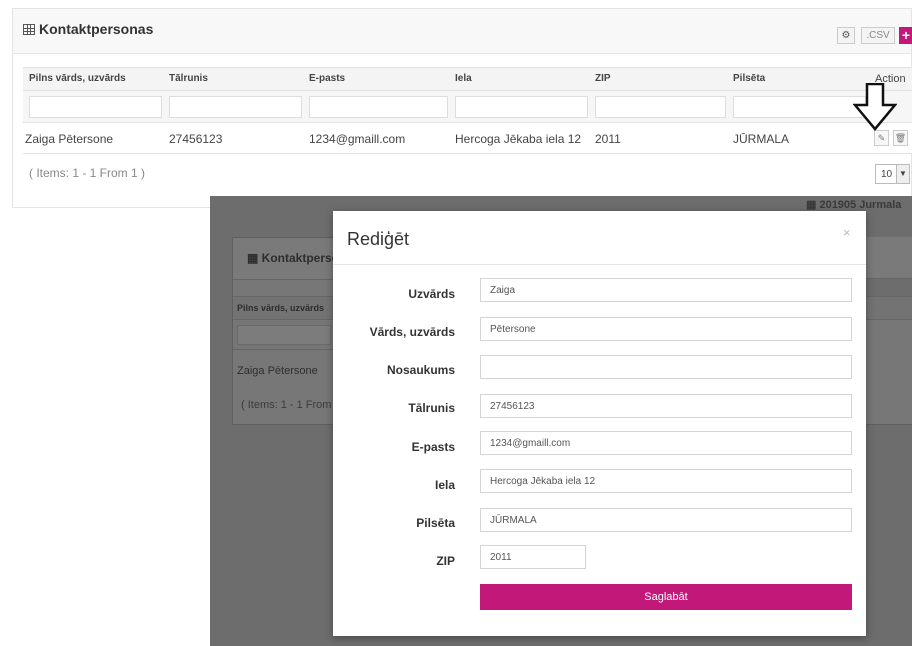  I want to click on surname-field: Zaiga, so click(666, 290).